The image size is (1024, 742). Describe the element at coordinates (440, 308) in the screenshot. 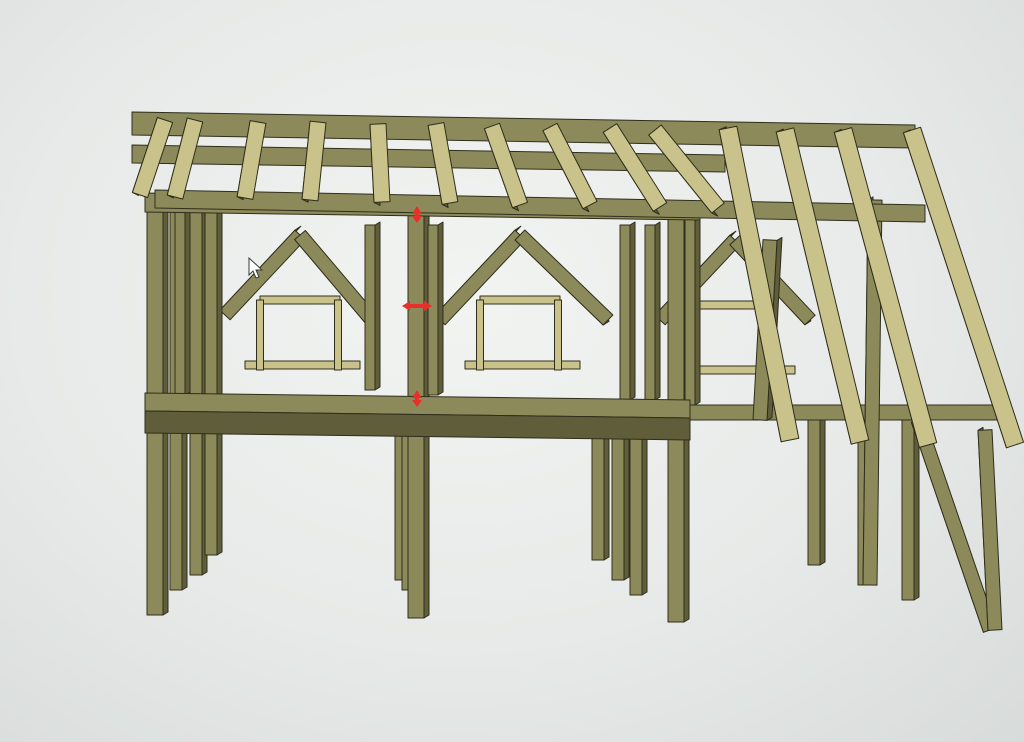

I see `front-stud-2-side` at that location.